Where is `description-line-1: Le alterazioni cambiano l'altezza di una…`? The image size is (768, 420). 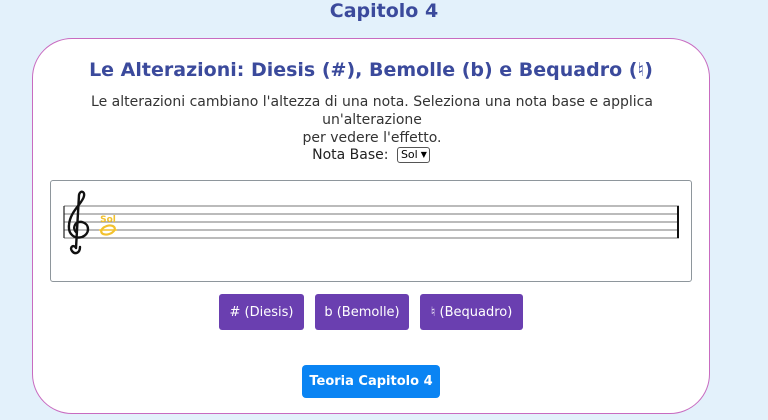
description-line-1: Le alterazioni cambiano l'altezza di una… is located at coordinates (372, 111).